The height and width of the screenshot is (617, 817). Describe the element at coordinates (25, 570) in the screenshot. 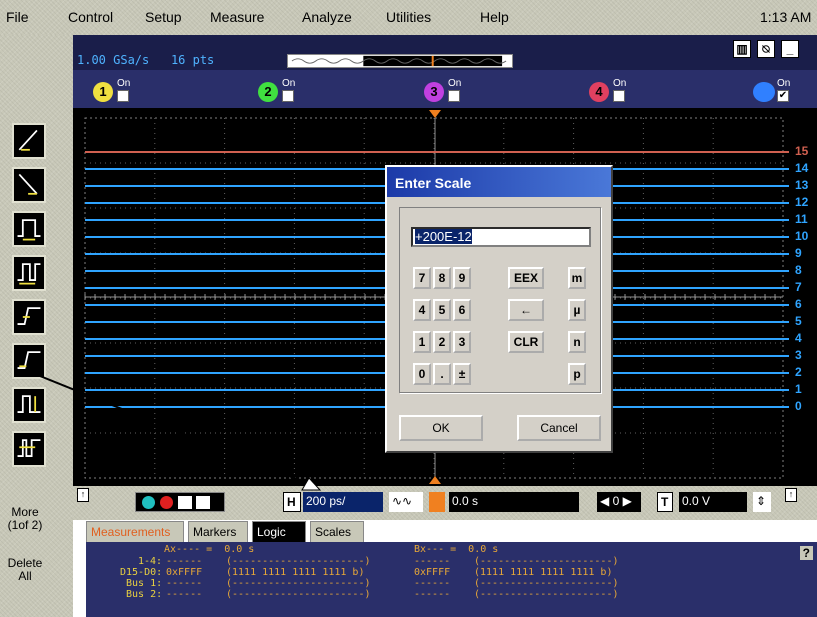

I see `delete-all-button: Delete All` at that location.